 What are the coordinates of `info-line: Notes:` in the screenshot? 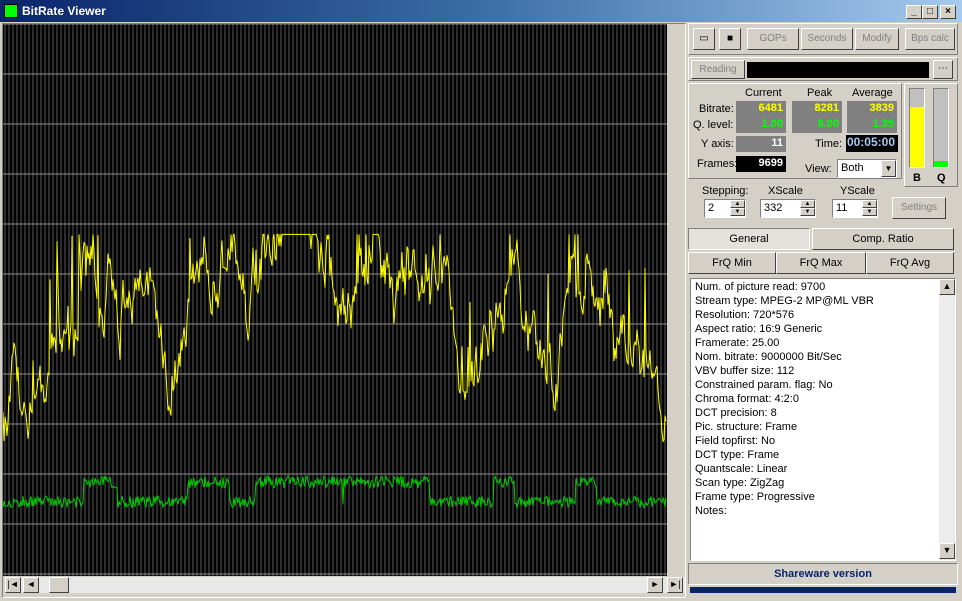 It's located at (711, 511).